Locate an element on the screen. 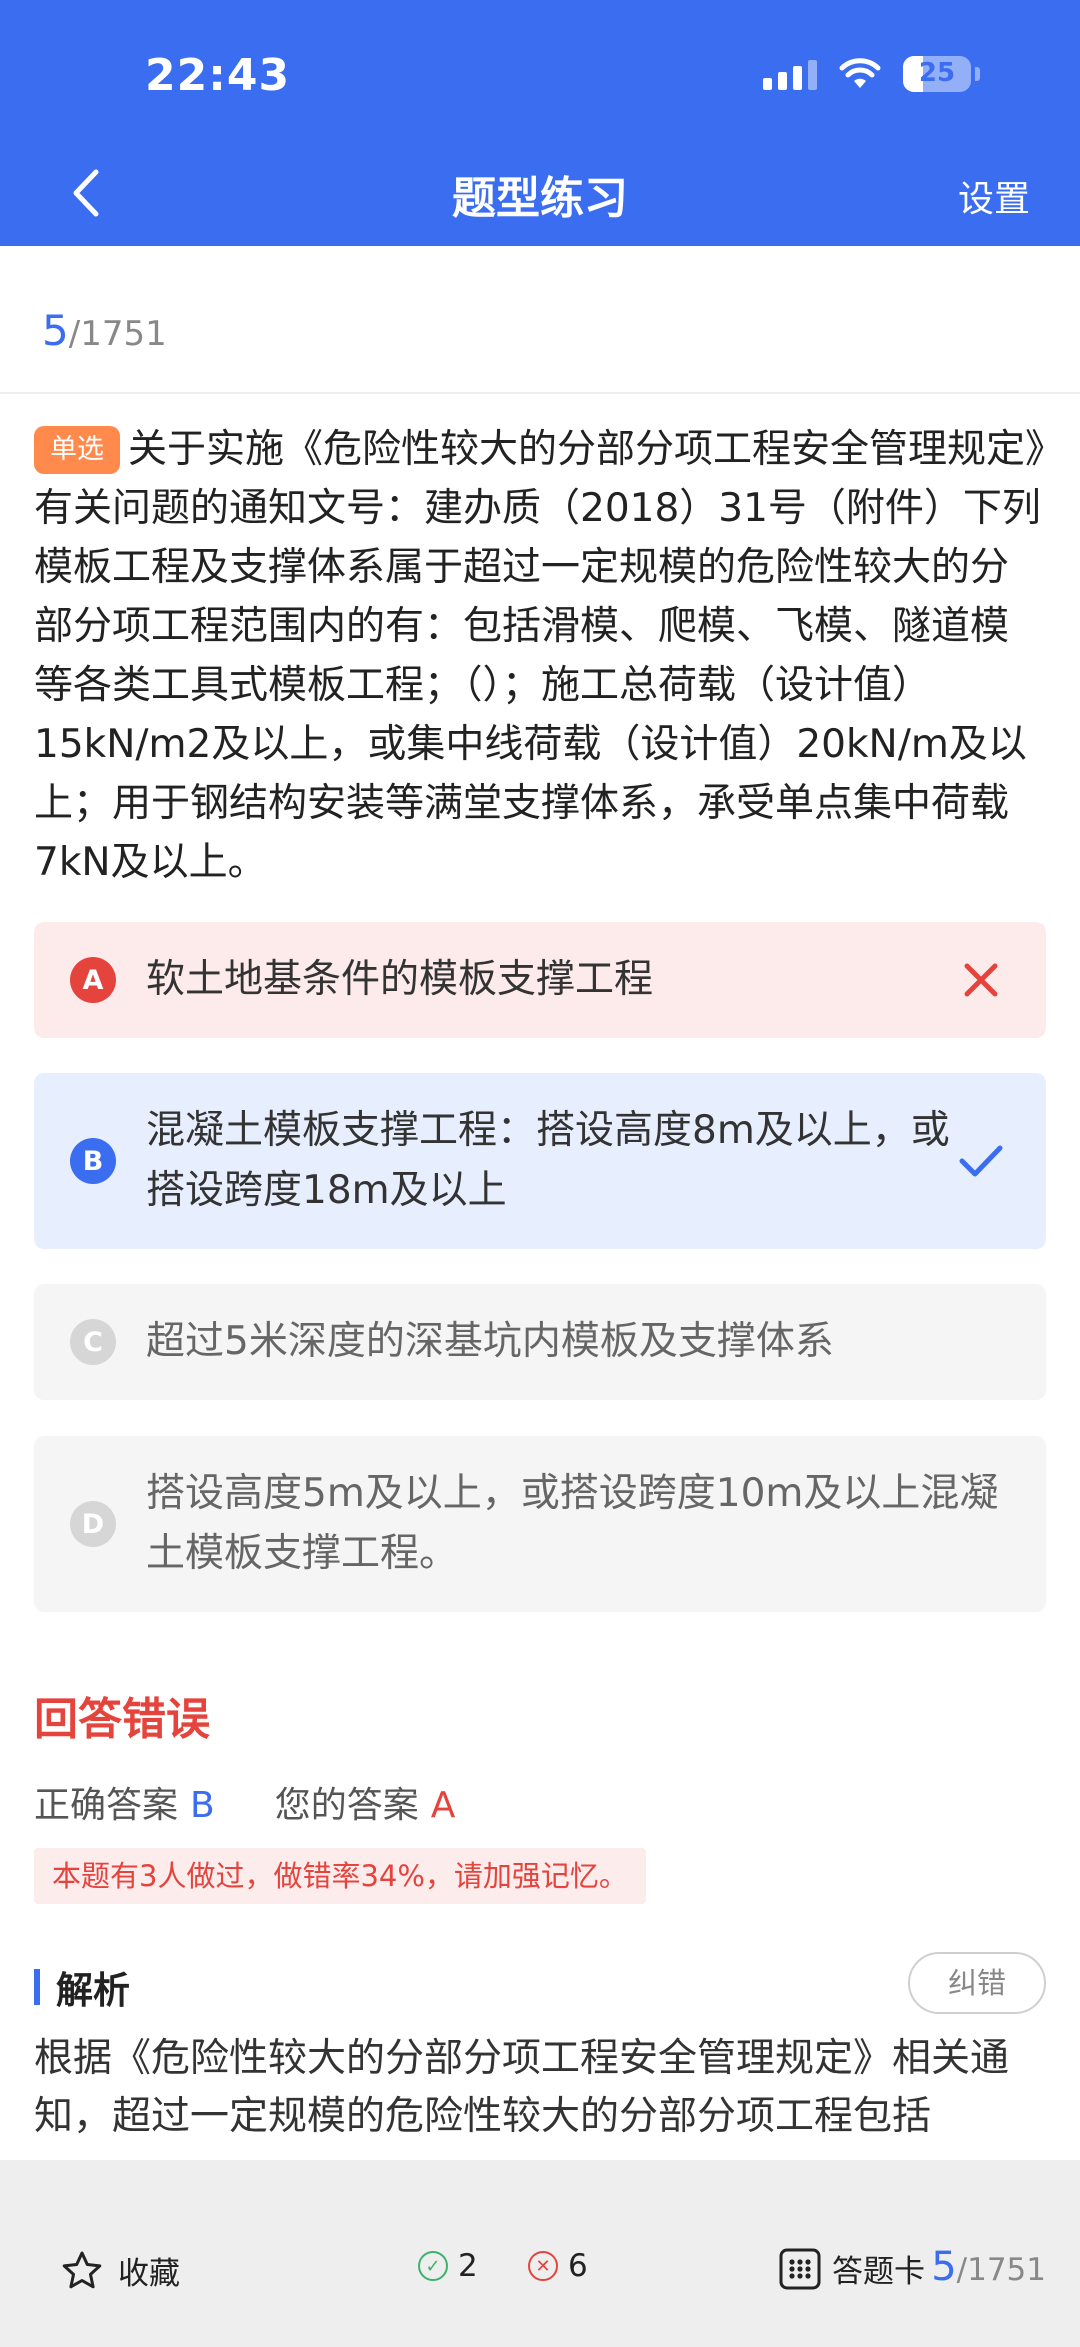 The image size is (1080, 2347). answer-card-button: 答题卡 is located at coordinates (851, 2268).